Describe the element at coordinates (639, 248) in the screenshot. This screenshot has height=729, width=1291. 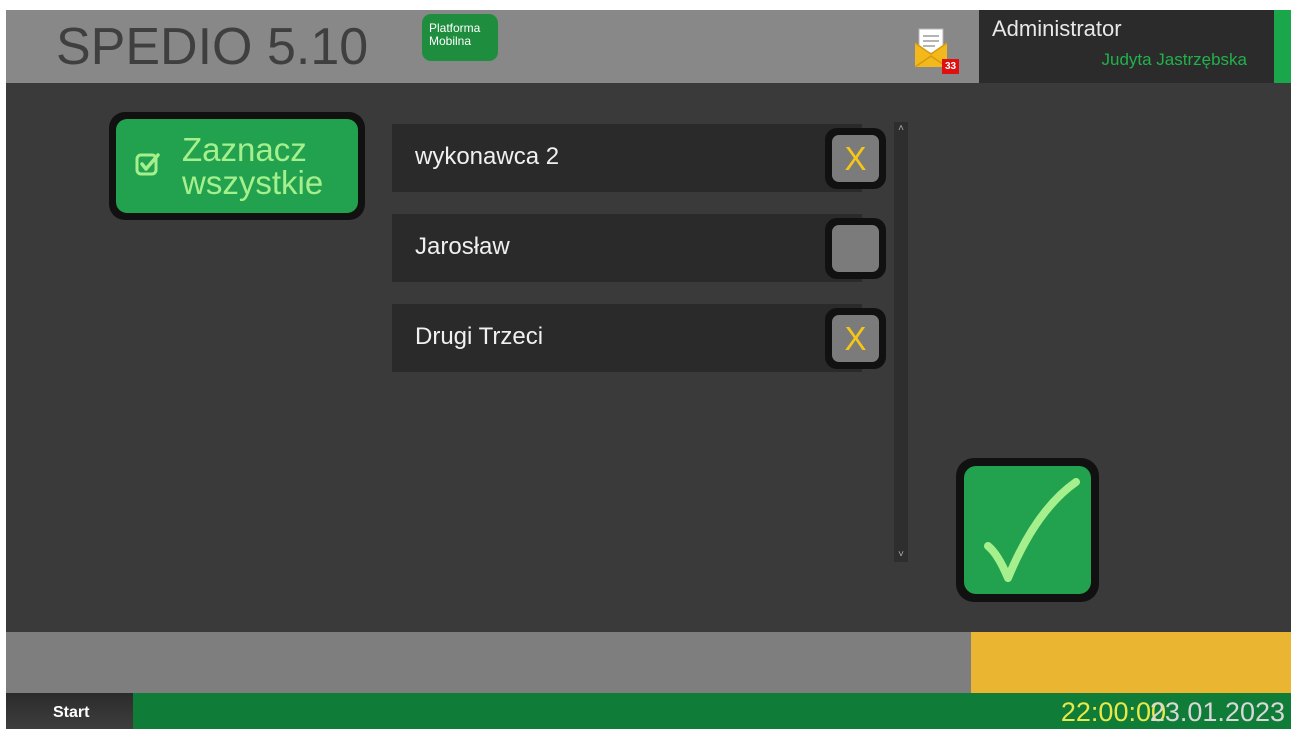
I see `list-item: Jarosław` at that location.